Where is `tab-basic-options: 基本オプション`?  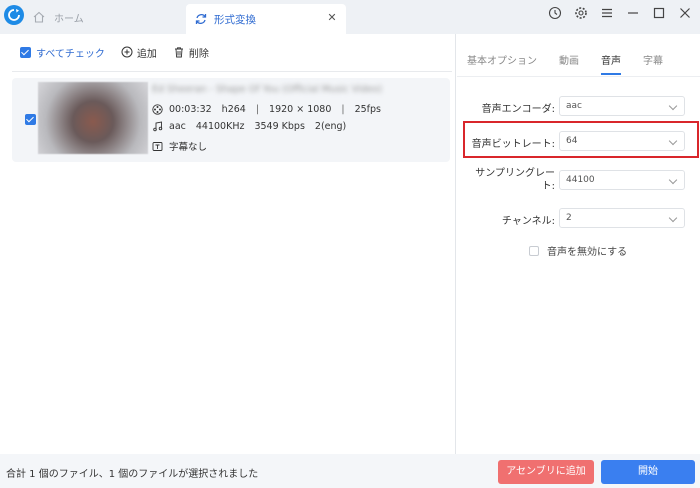 tab-basic-options: 基本オプション is located at coordinates (502, 63).